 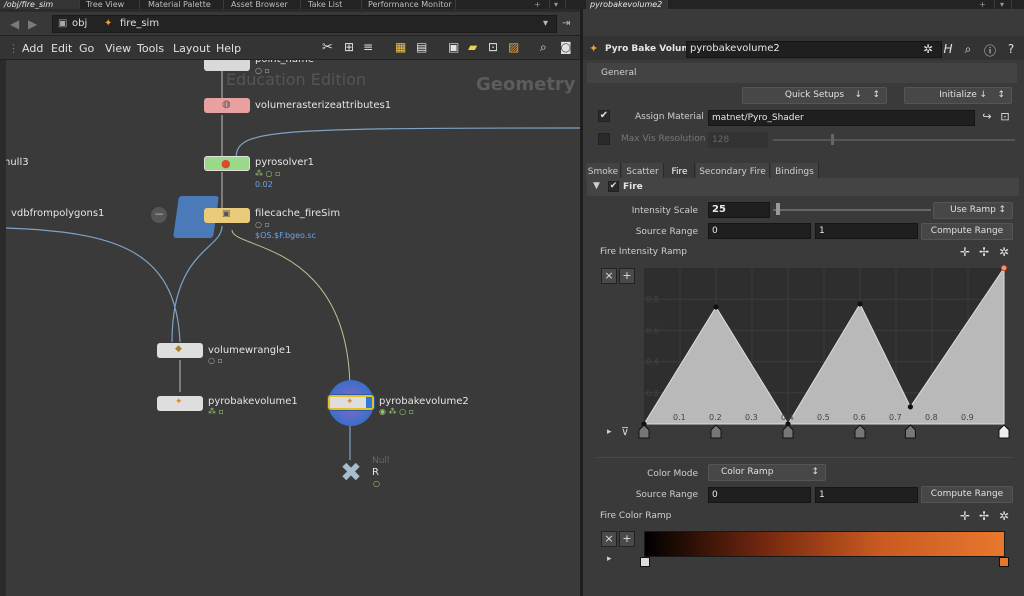 What do you see at coordinates (928, 49) in the screenshot?
I see `gear-icon: ✲` at bounding box center [928, 49].